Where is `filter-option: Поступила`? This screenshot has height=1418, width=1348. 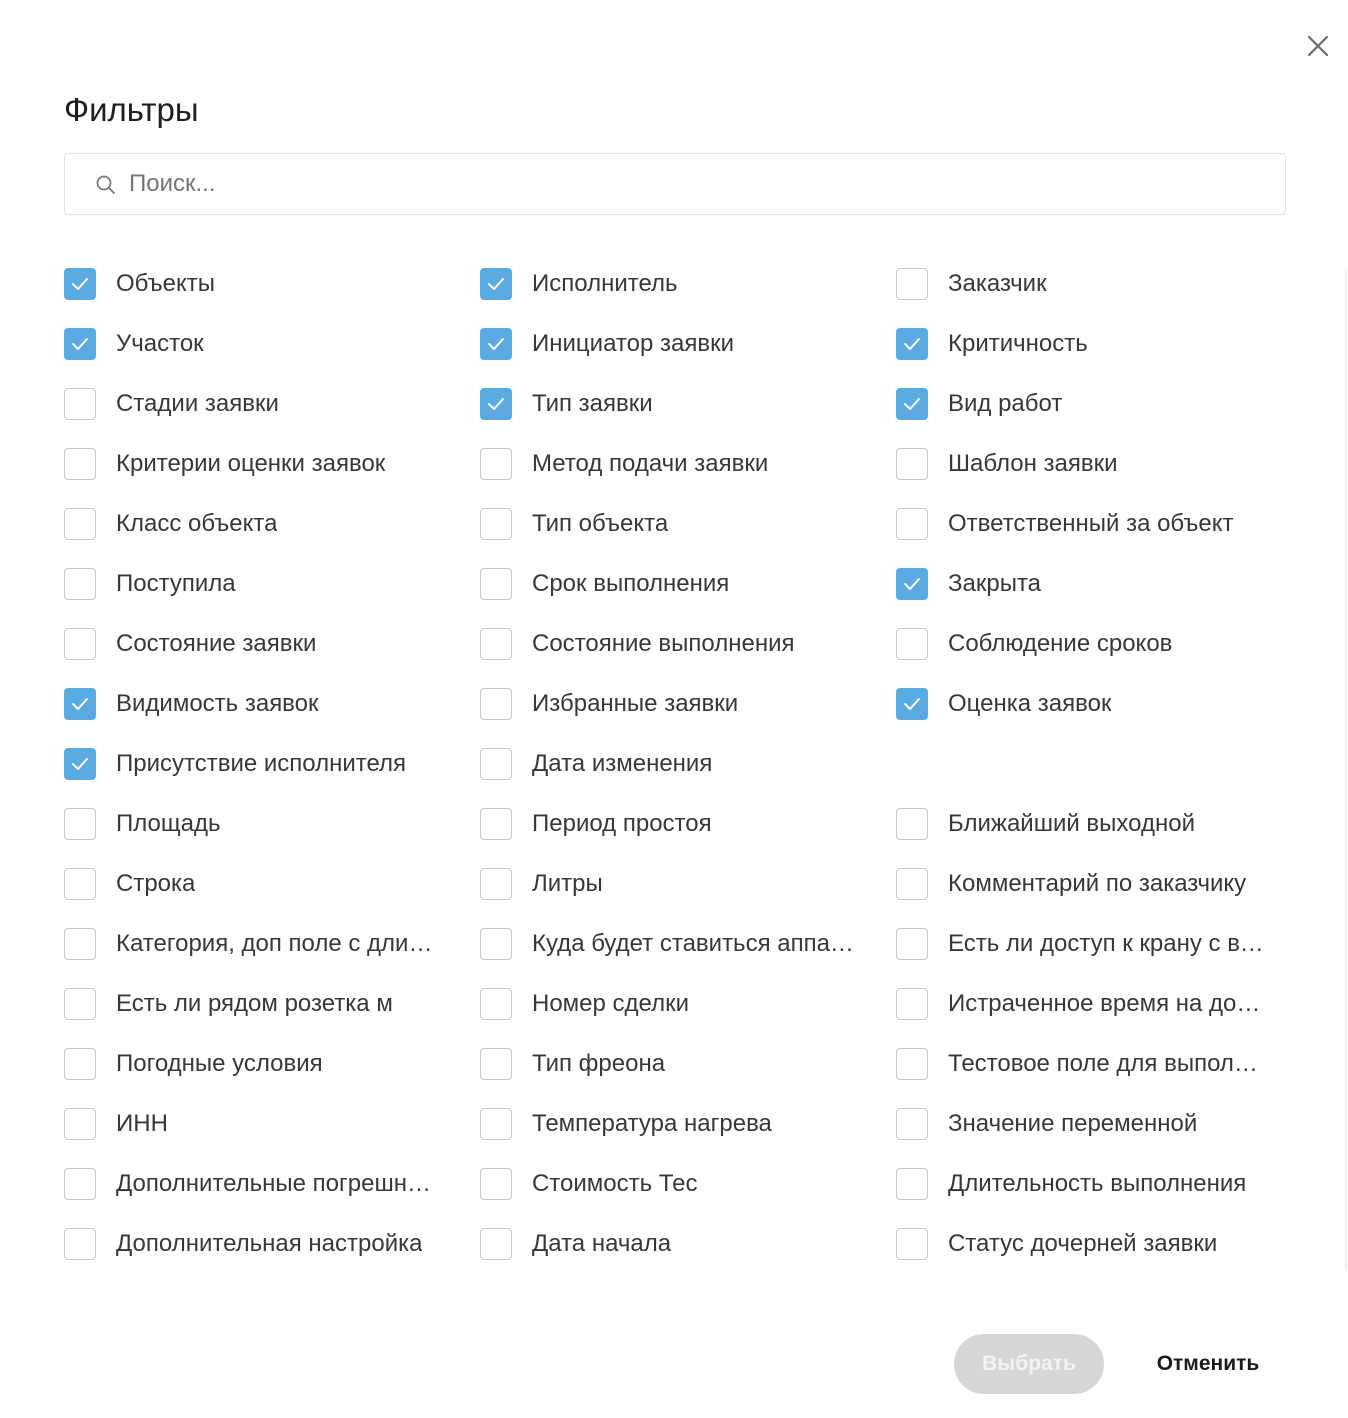
filter-option: Поступила is located at coordinates (272, 584).